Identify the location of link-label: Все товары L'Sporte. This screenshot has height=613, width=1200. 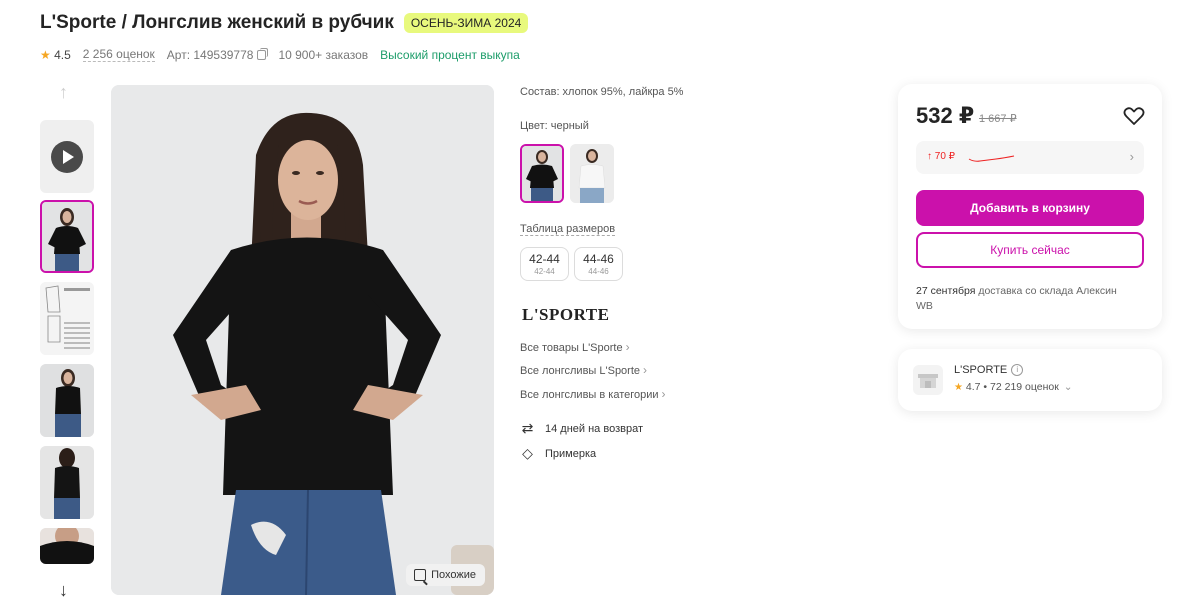
(571, 348).